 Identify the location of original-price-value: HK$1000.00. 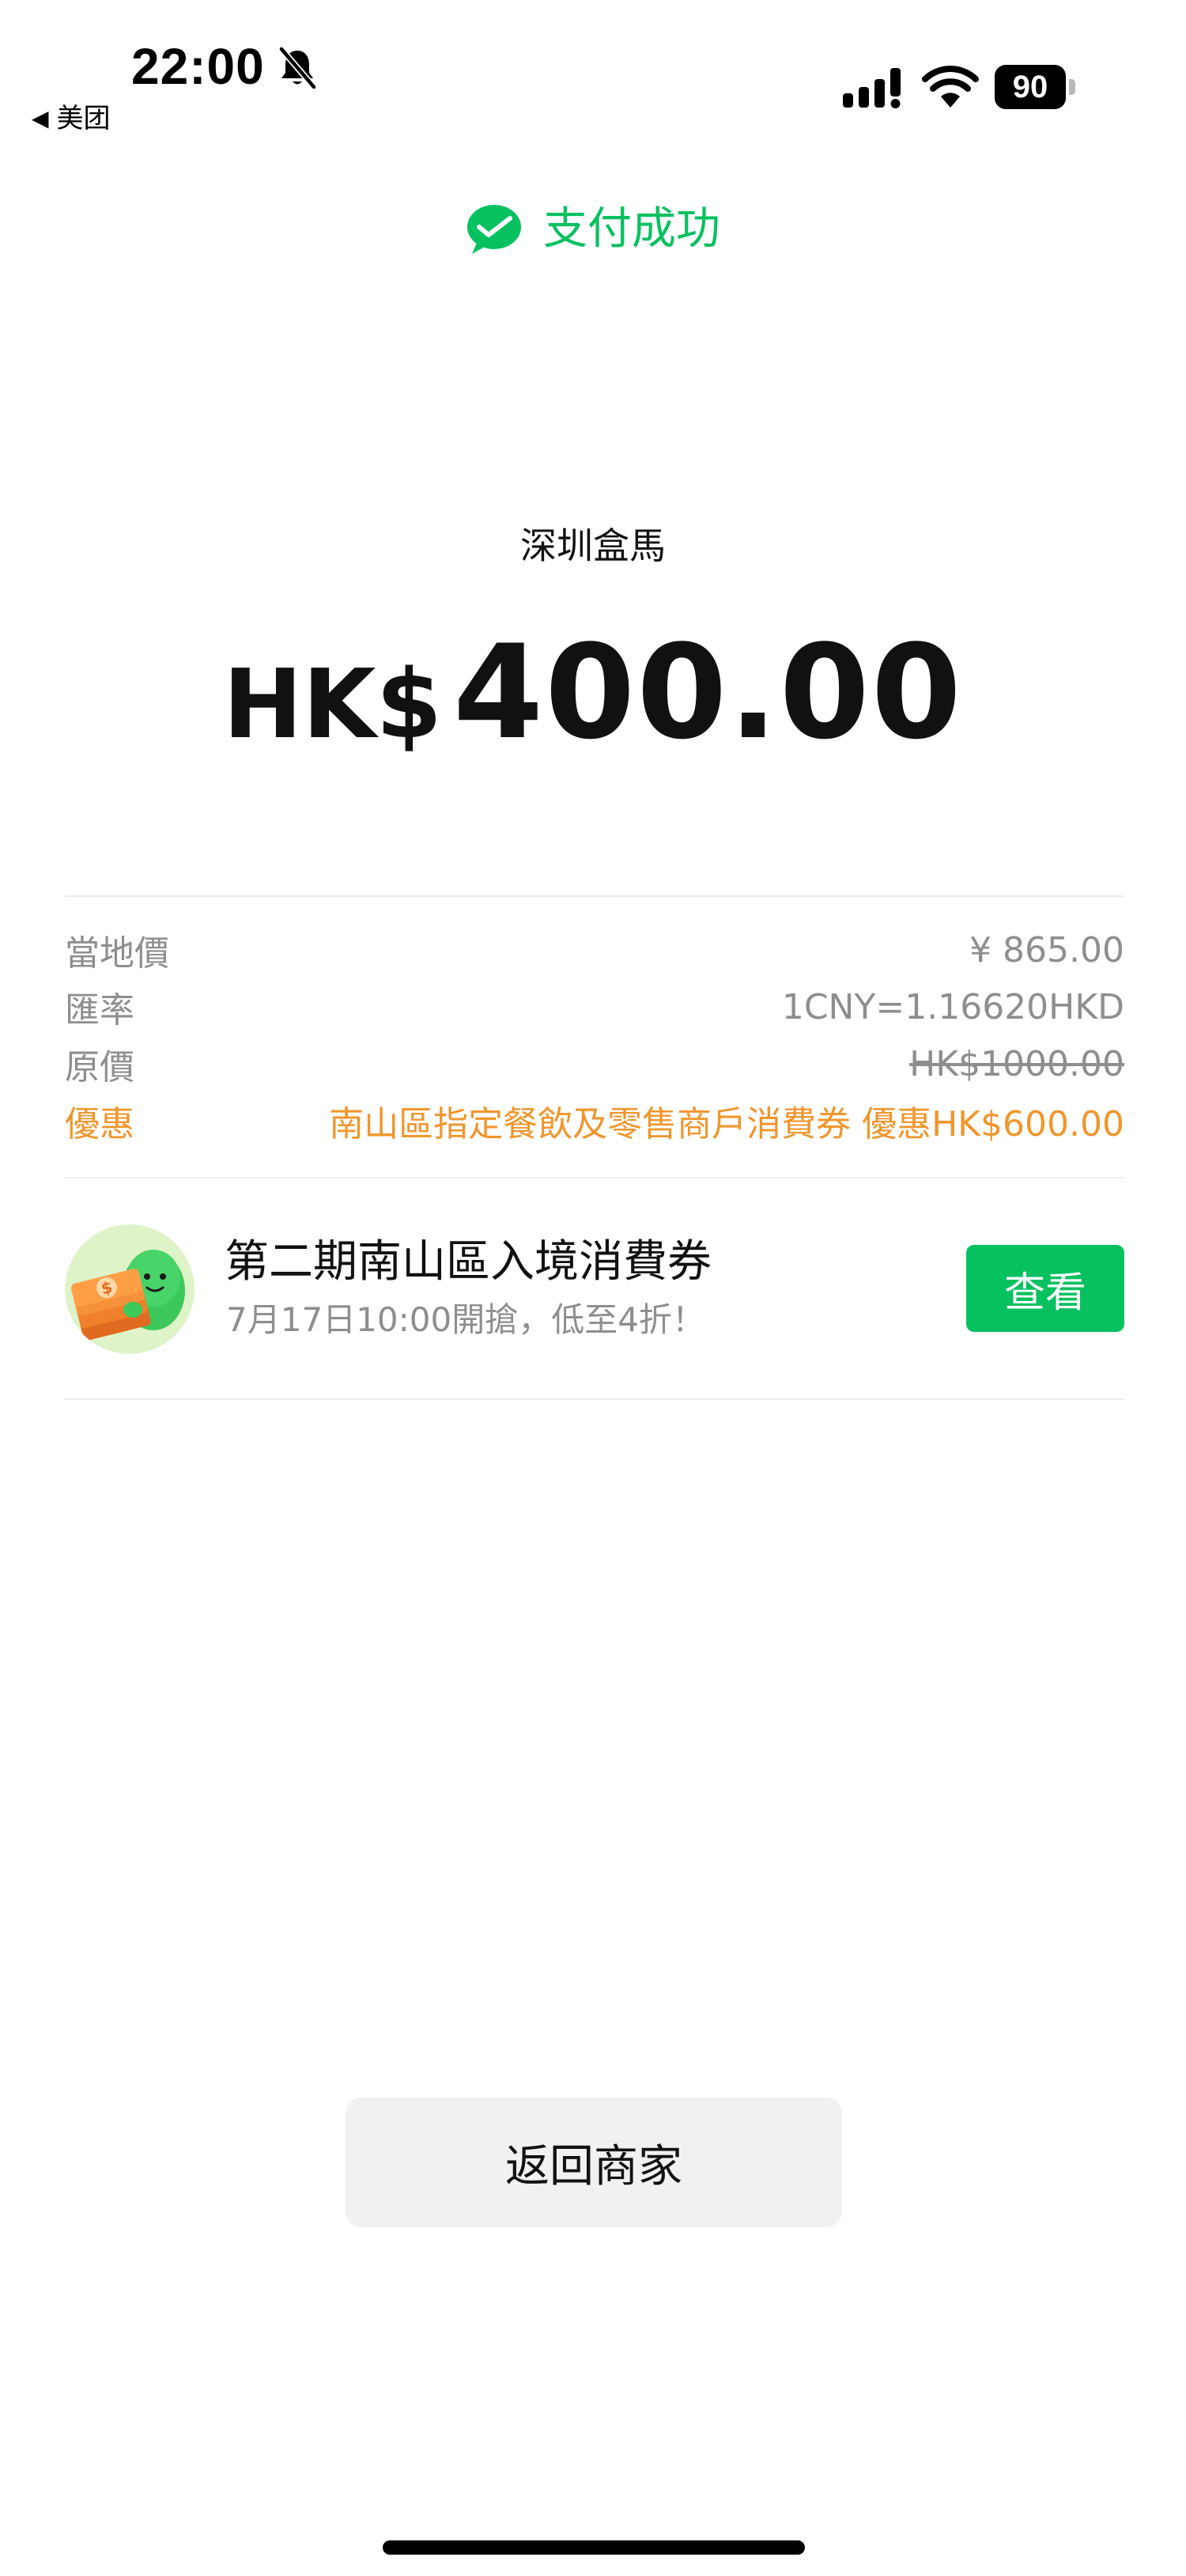
(1016, 1064).